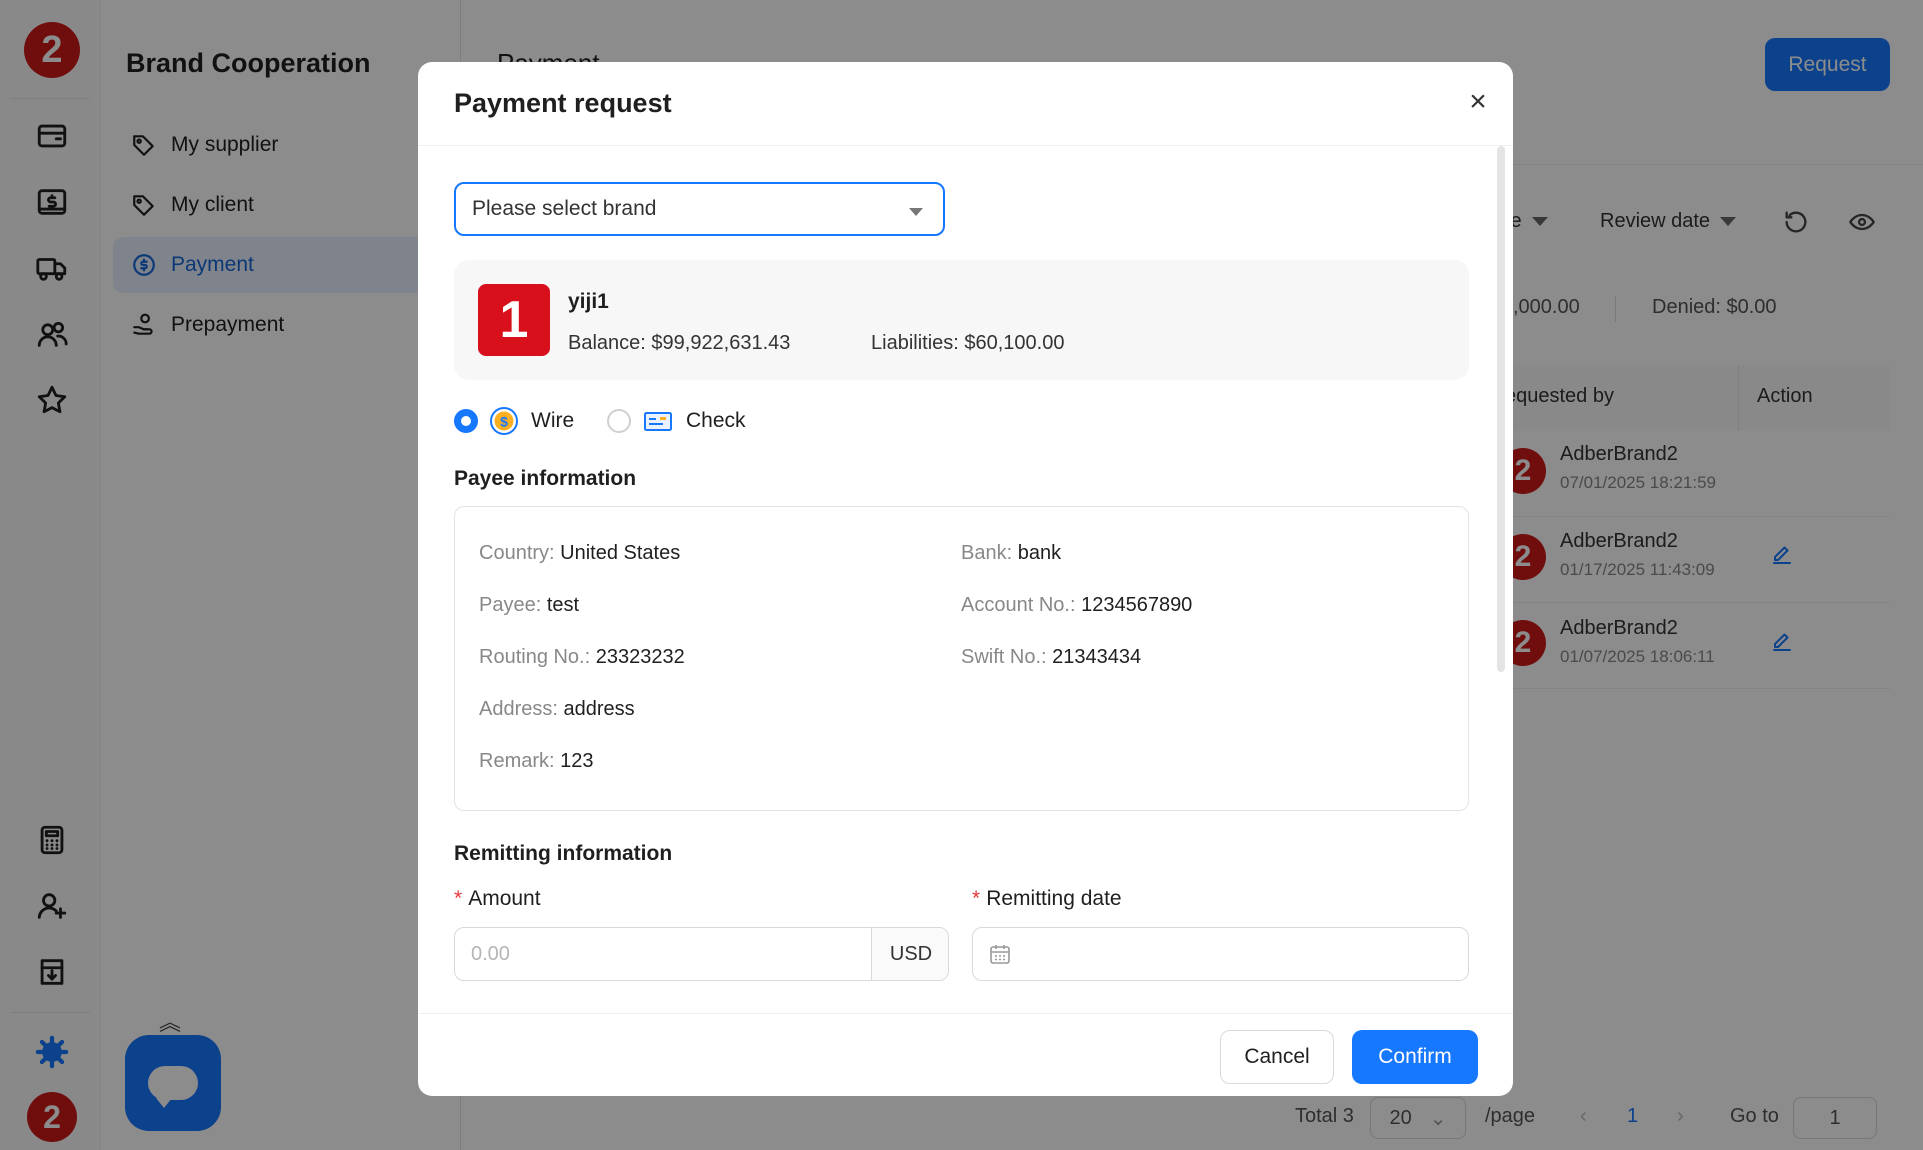 This screenshot has width=1923, height=1150. I want to click on payee-field-routing: Routing No.: 23323232, so click(582, 657).